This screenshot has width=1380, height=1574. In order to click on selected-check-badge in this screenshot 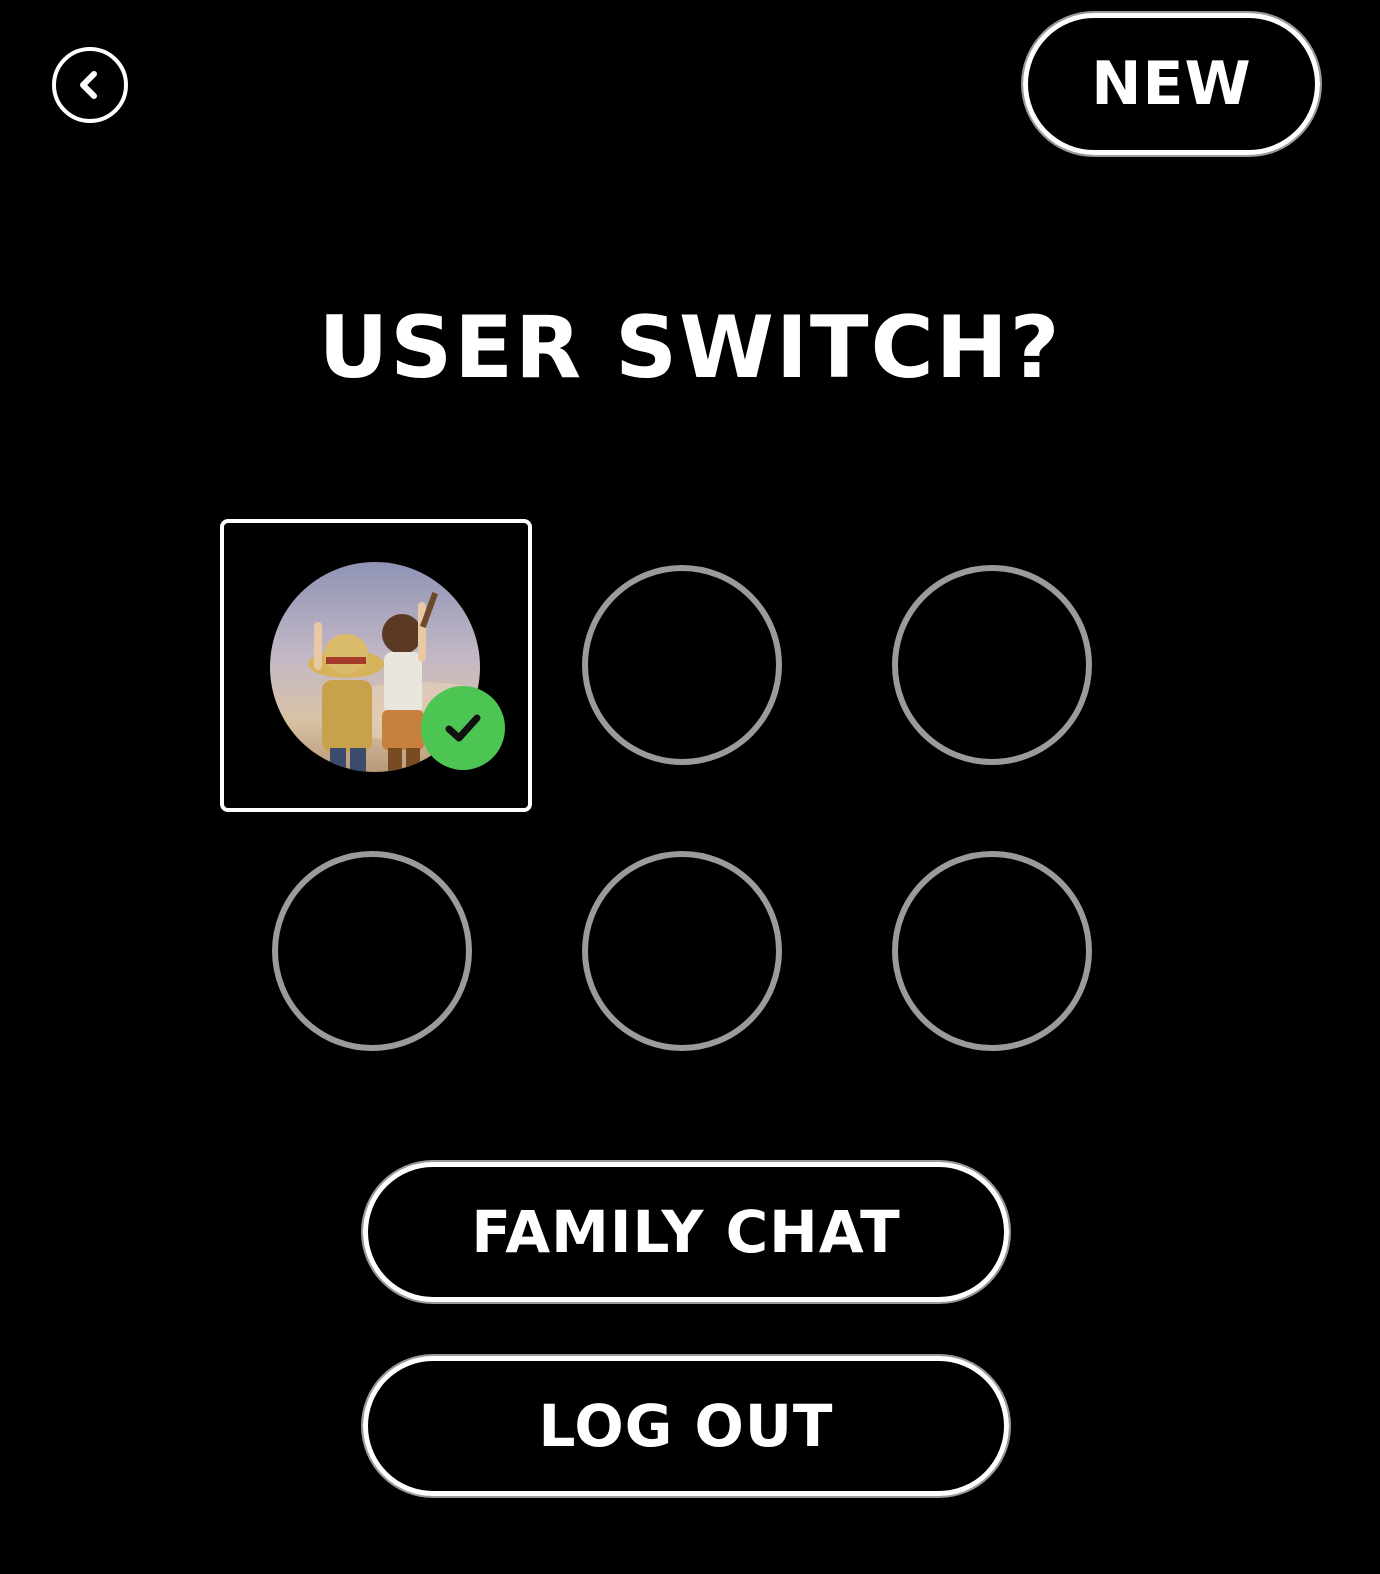, I will do `click(463, 728)`.